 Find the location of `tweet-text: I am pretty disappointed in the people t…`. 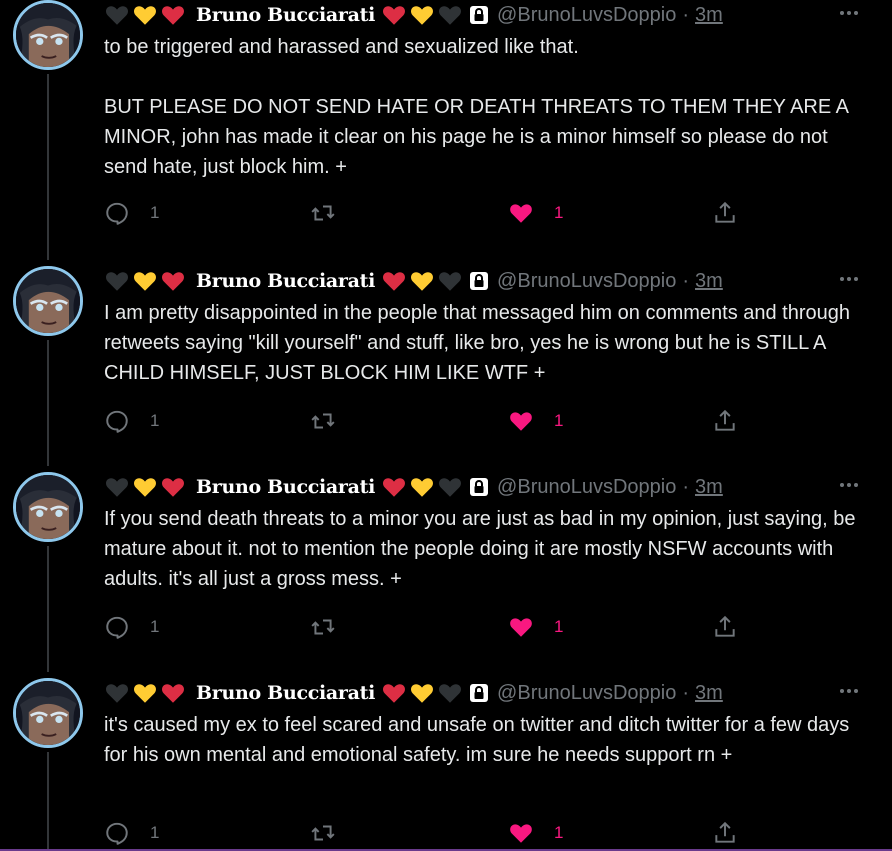

tweet-text: I am pretty disappointed in the people t… is located at coordinates (480, 343).